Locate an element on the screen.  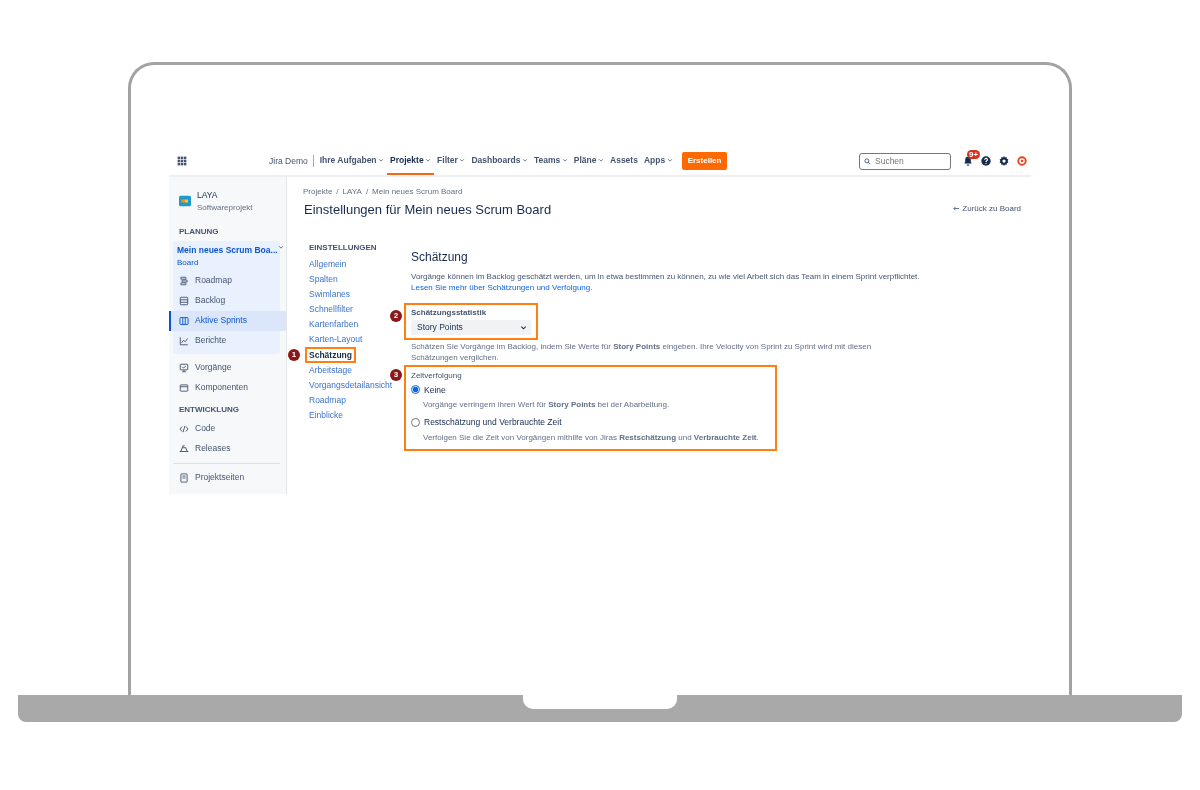
nav-menu-item: Projekte is located at coordinates (411, 161).